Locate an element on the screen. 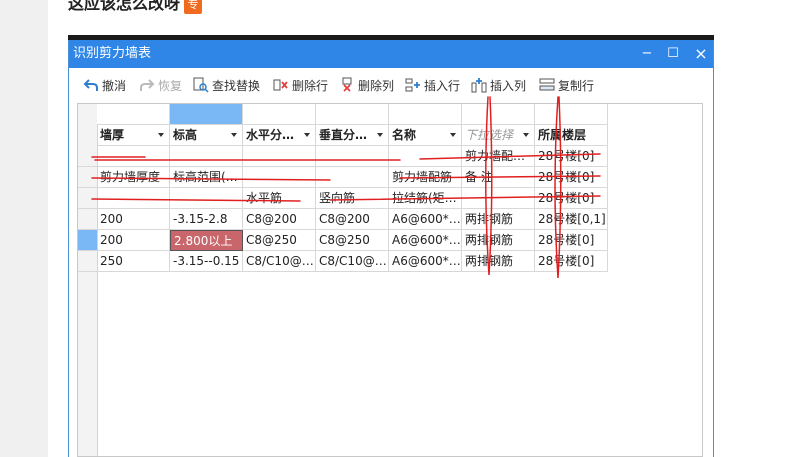 Image resolution: width=794 pixels, height=457 pixels. delete-row-button: 删除行 is located at coordinates (300, 86).